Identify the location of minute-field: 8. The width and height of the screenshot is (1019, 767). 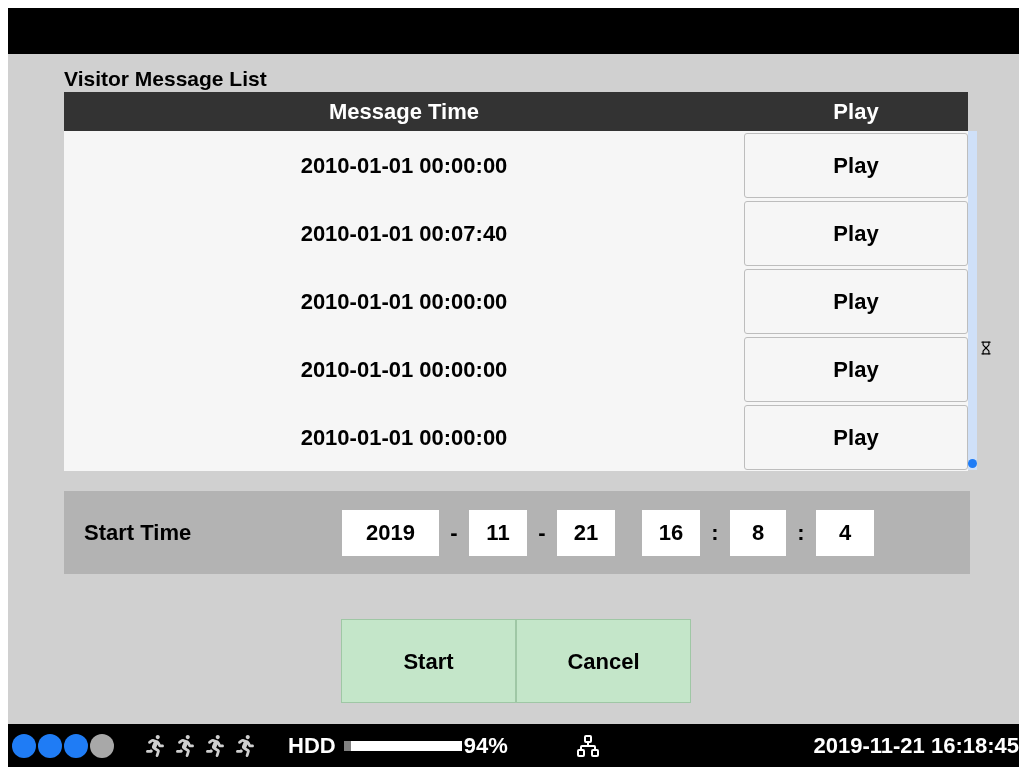
(758, 532).